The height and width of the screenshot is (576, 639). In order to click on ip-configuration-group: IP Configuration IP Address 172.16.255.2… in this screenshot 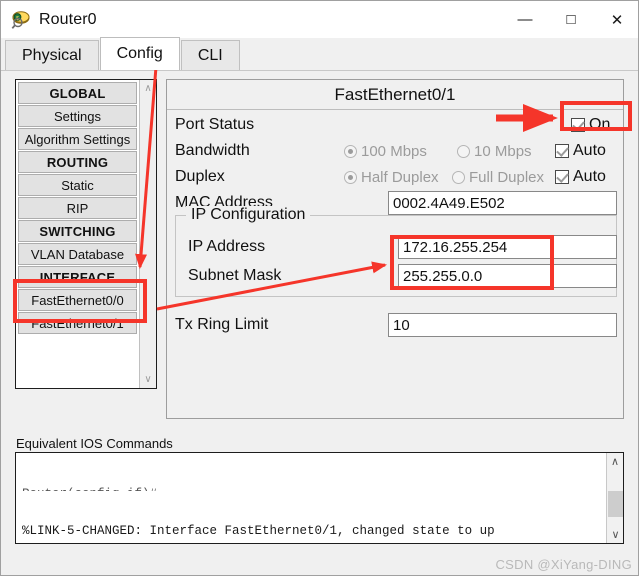, I will do `click(396, 251)`.